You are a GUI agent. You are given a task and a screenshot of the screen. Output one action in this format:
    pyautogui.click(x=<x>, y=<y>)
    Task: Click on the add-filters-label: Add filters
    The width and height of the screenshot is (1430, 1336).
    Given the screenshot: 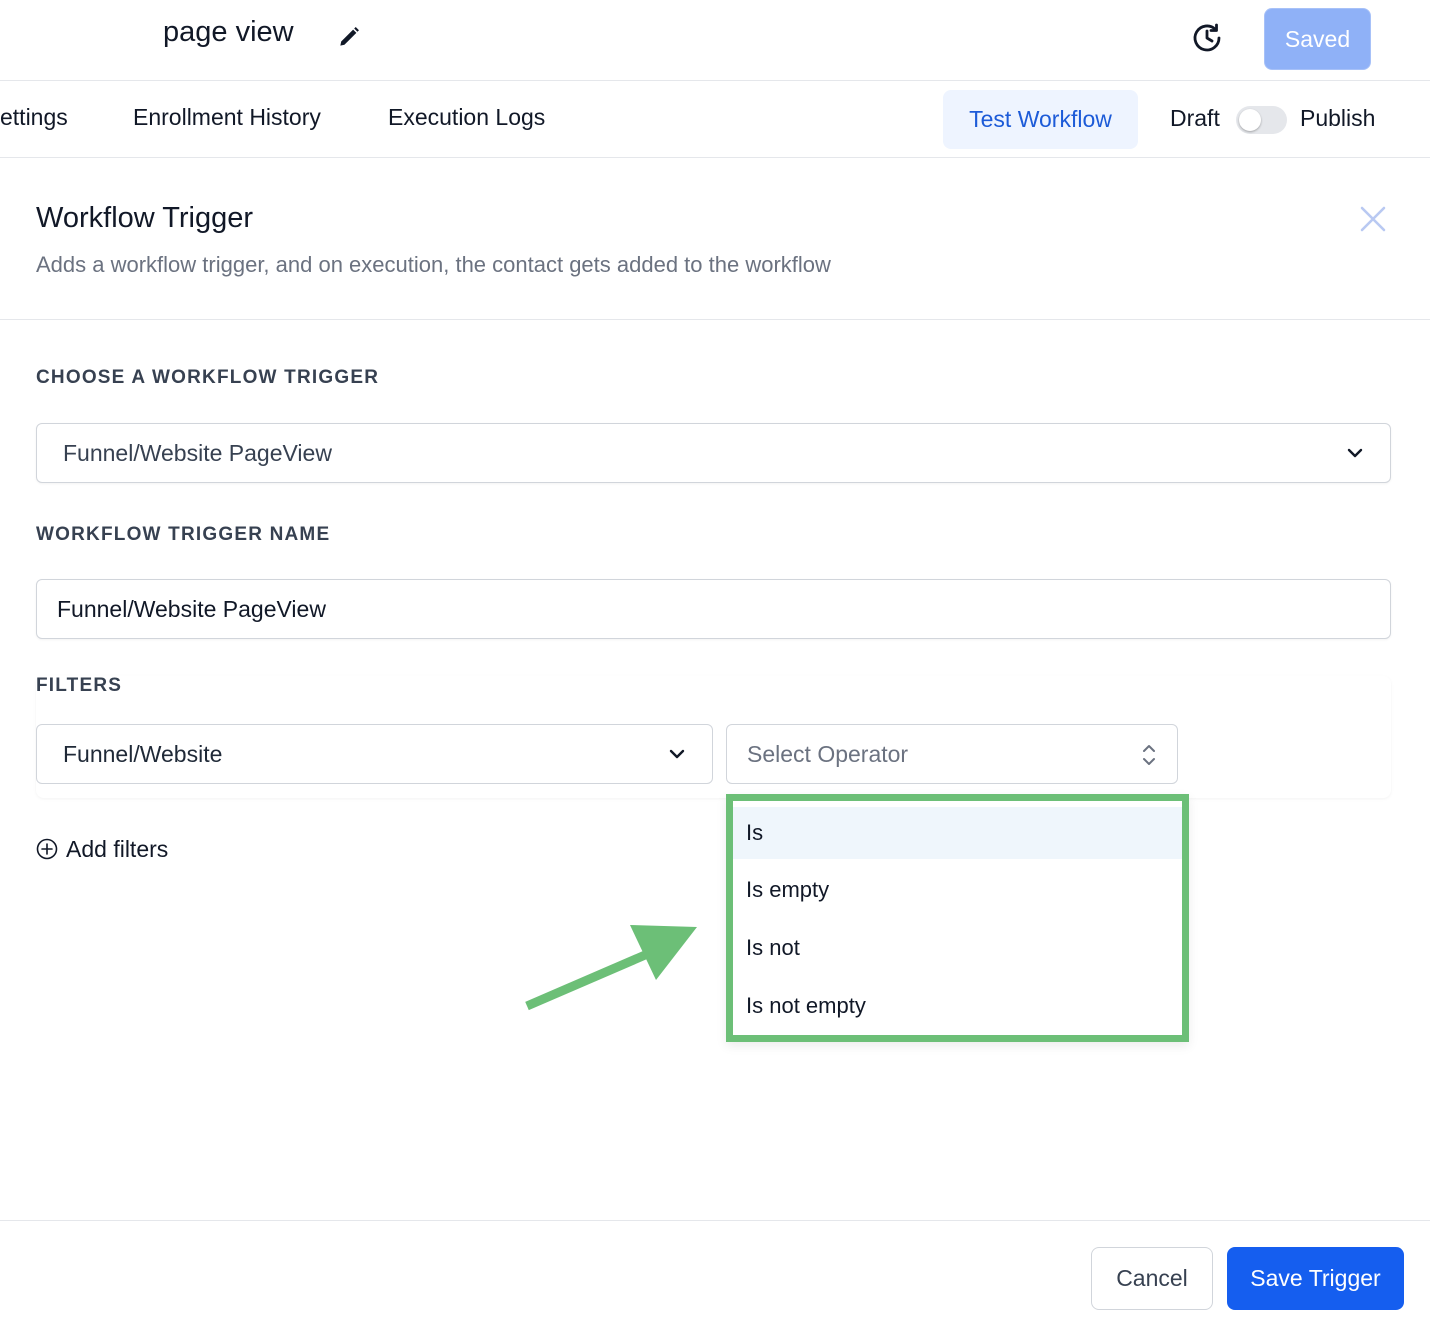 What is the action you would take?
    pyautogui.click(x=117, y=848)
    